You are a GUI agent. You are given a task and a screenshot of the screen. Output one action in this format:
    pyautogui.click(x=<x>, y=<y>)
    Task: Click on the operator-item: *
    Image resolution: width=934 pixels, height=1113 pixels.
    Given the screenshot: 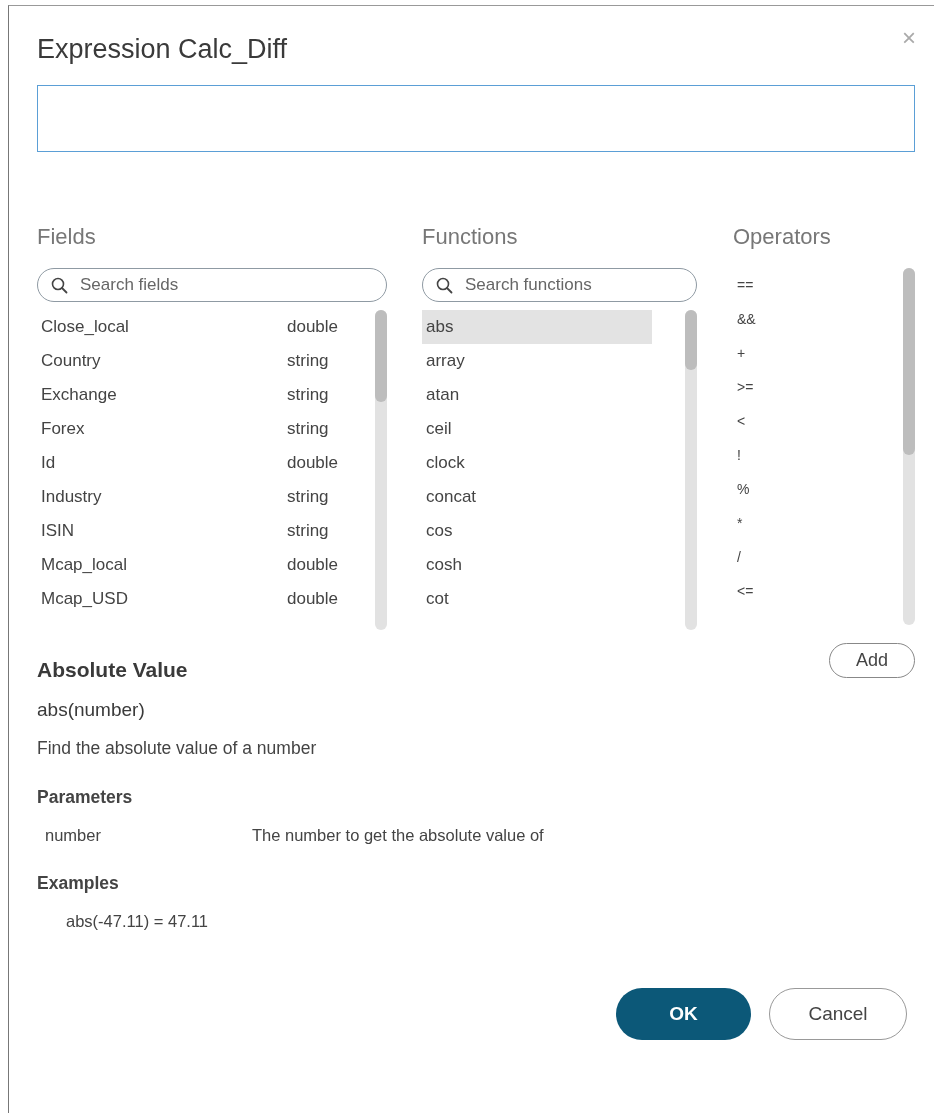 What is the action you would take?
    pyautogui.click(x=818, y=523)
    